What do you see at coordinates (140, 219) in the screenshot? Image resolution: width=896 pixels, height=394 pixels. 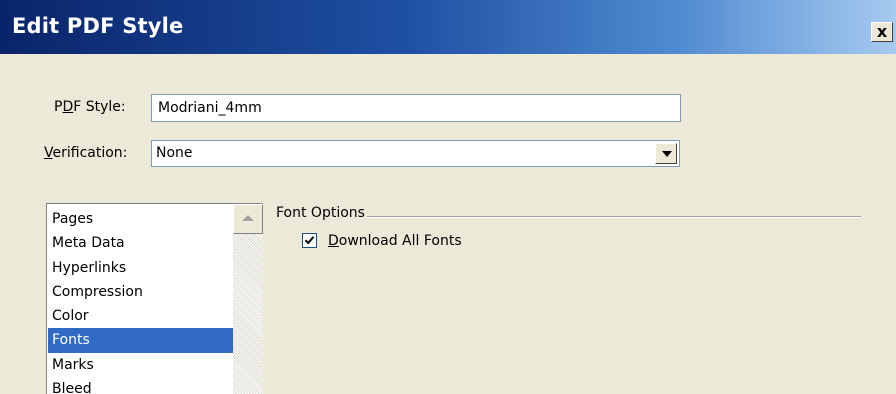 I see `list-item-pages: Pages` at bounding box center [140, 219].